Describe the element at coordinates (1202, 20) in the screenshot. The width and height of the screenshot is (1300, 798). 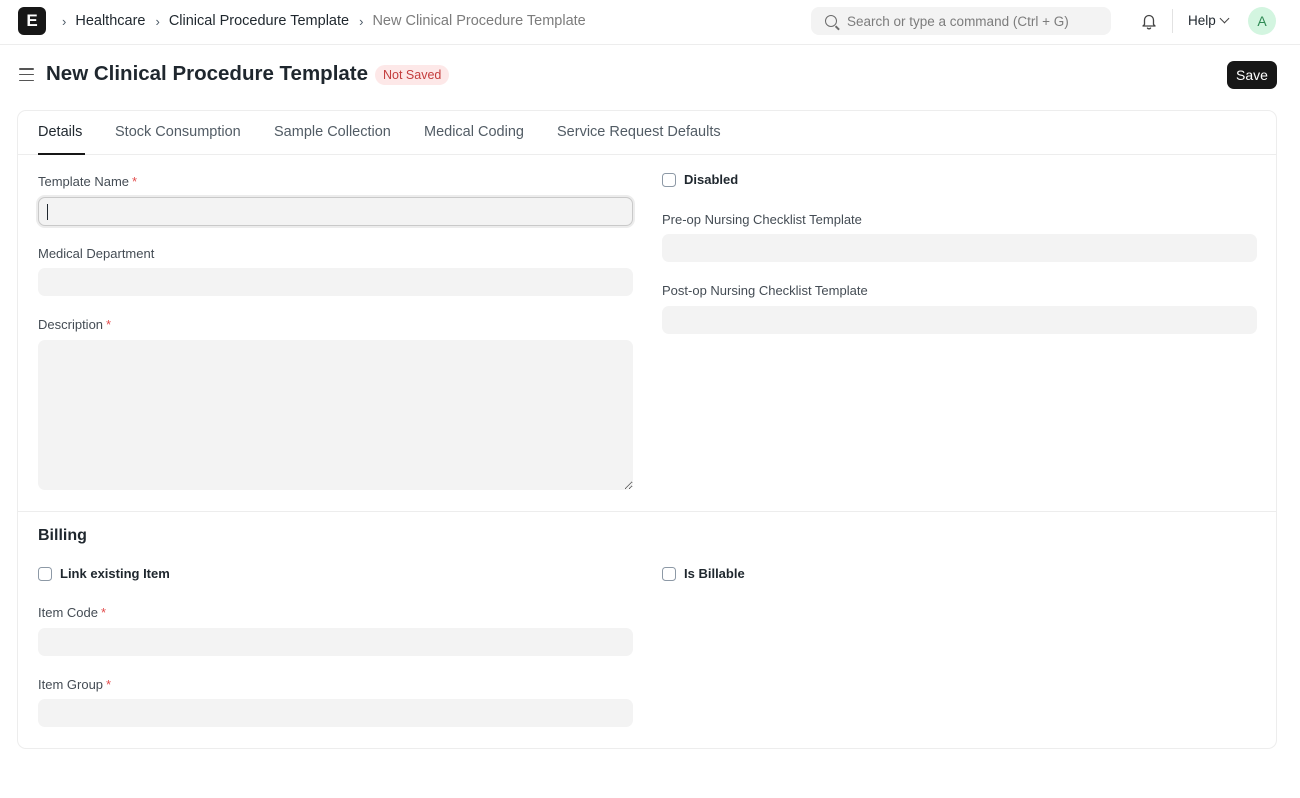
I see `help-label: Help` at that location.